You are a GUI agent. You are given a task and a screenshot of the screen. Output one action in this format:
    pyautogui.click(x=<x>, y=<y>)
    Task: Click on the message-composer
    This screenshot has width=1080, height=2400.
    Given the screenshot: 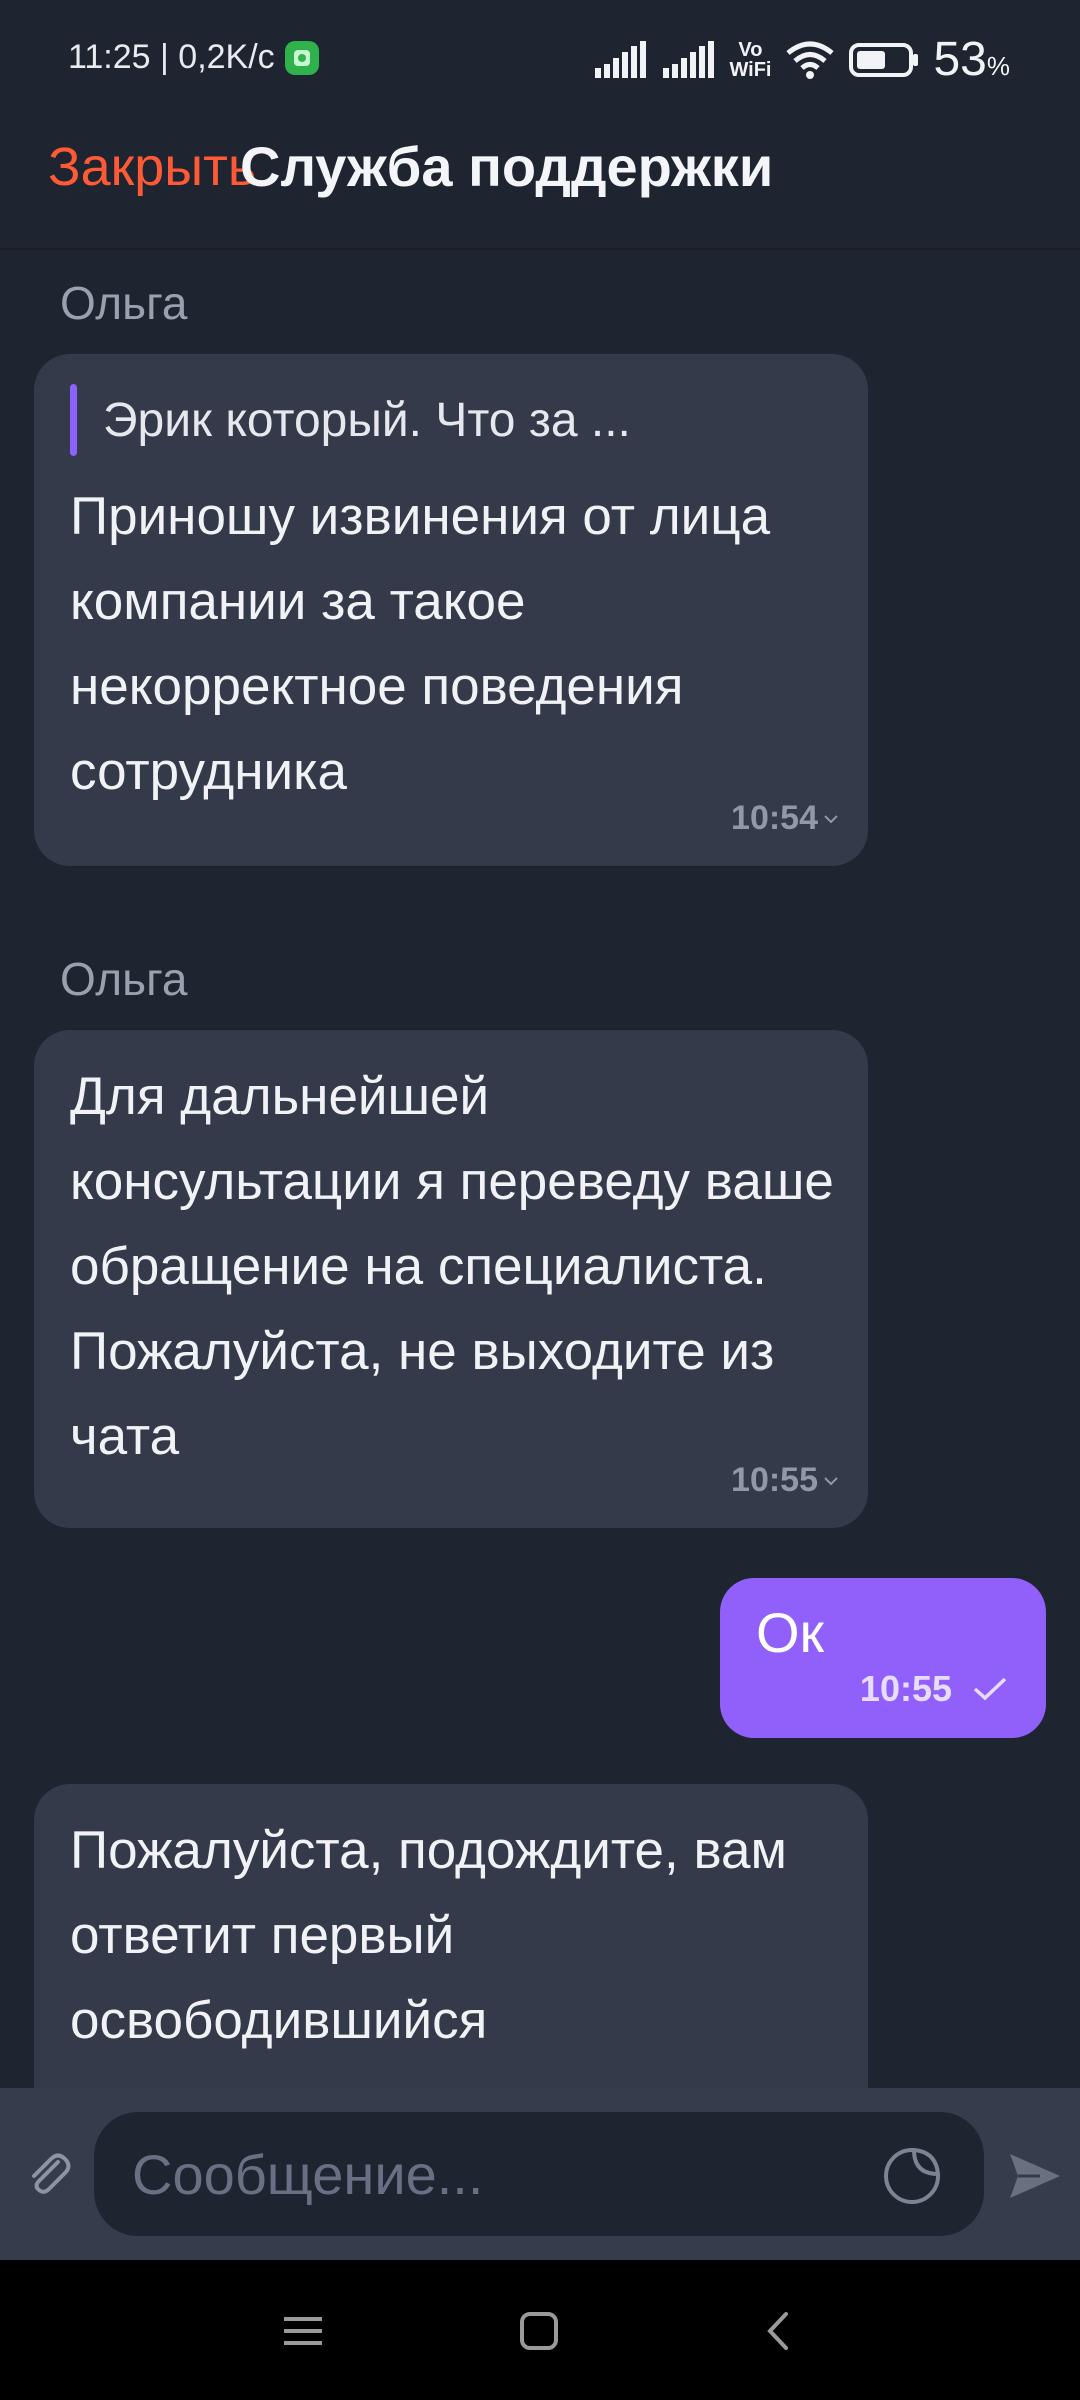 What is the action you would take?
    pyautogui.click(x=540, y=2174)
    